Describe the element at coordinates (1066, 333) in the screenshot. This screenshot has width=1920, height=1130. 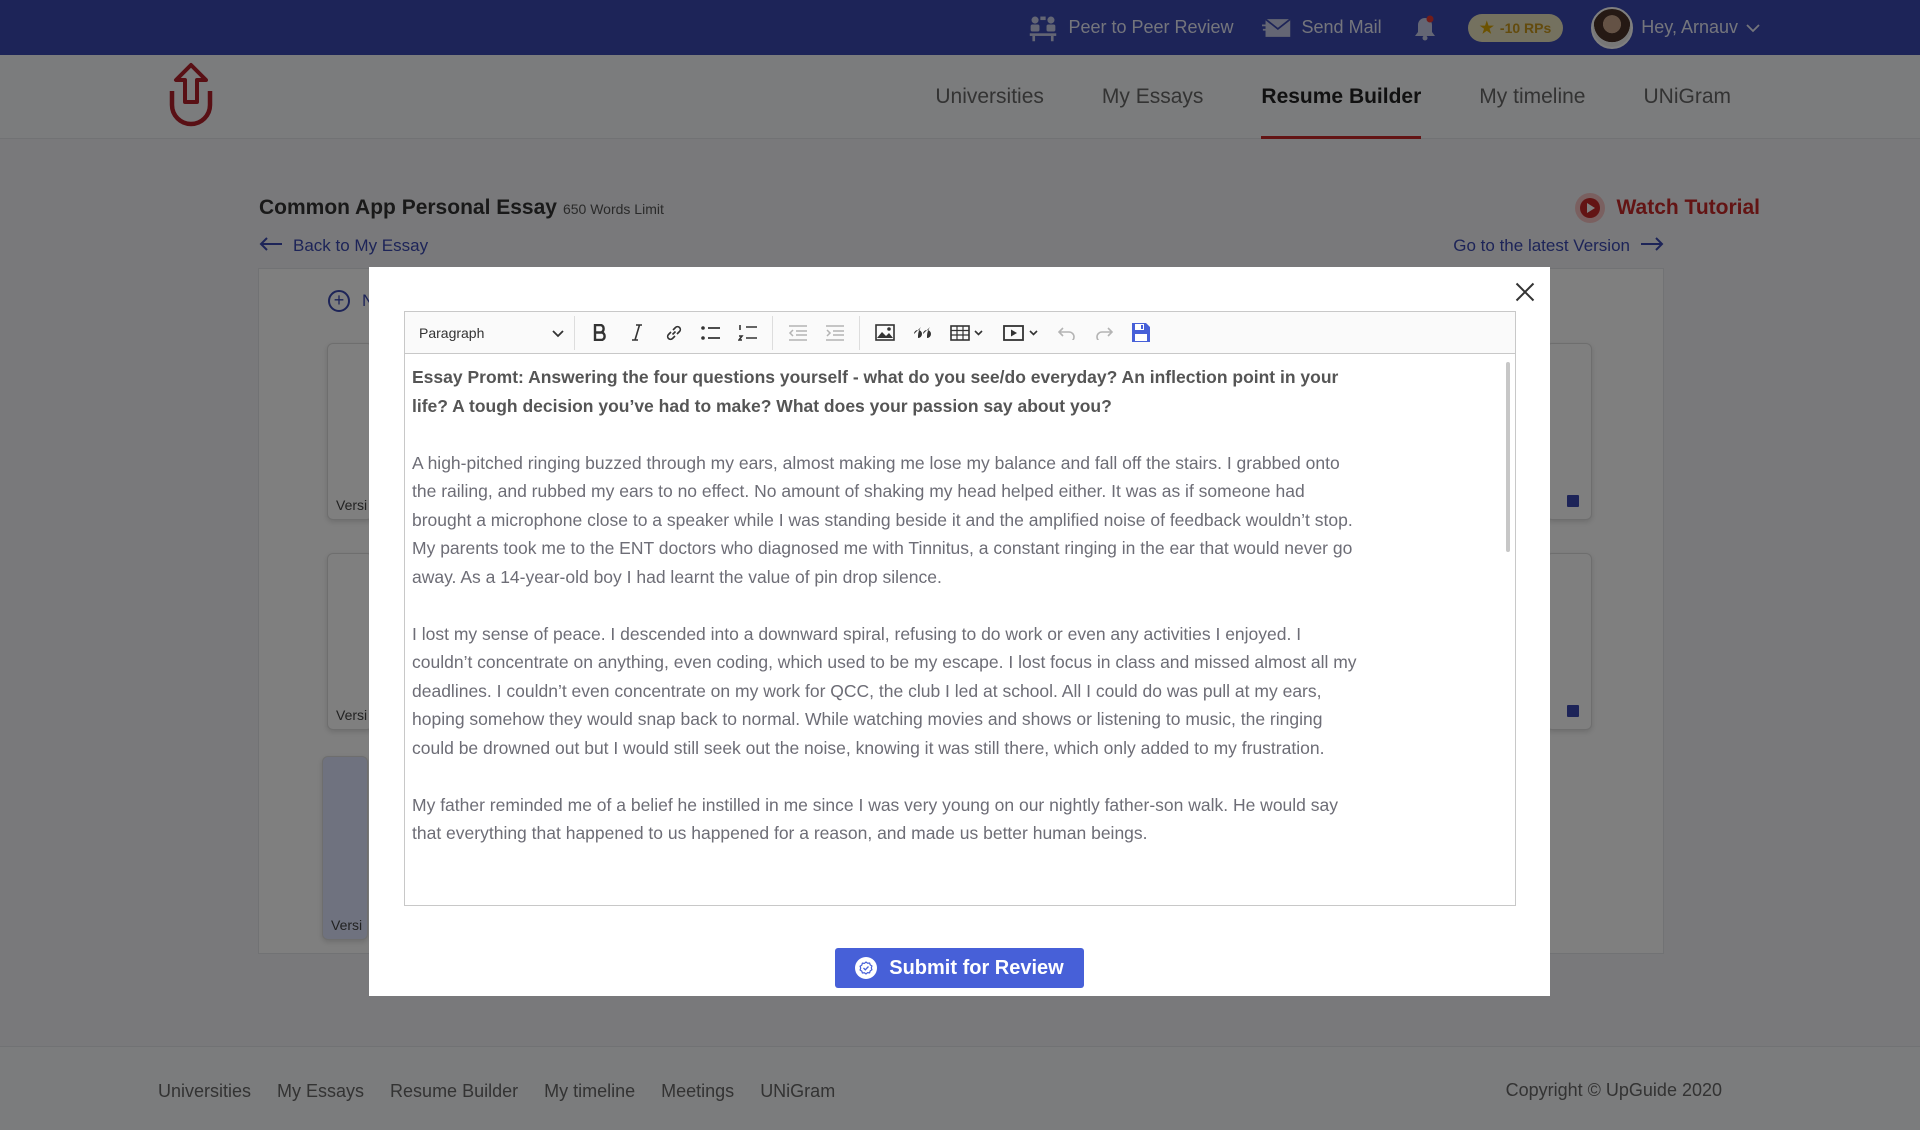
I see `undo-icon` at that location.